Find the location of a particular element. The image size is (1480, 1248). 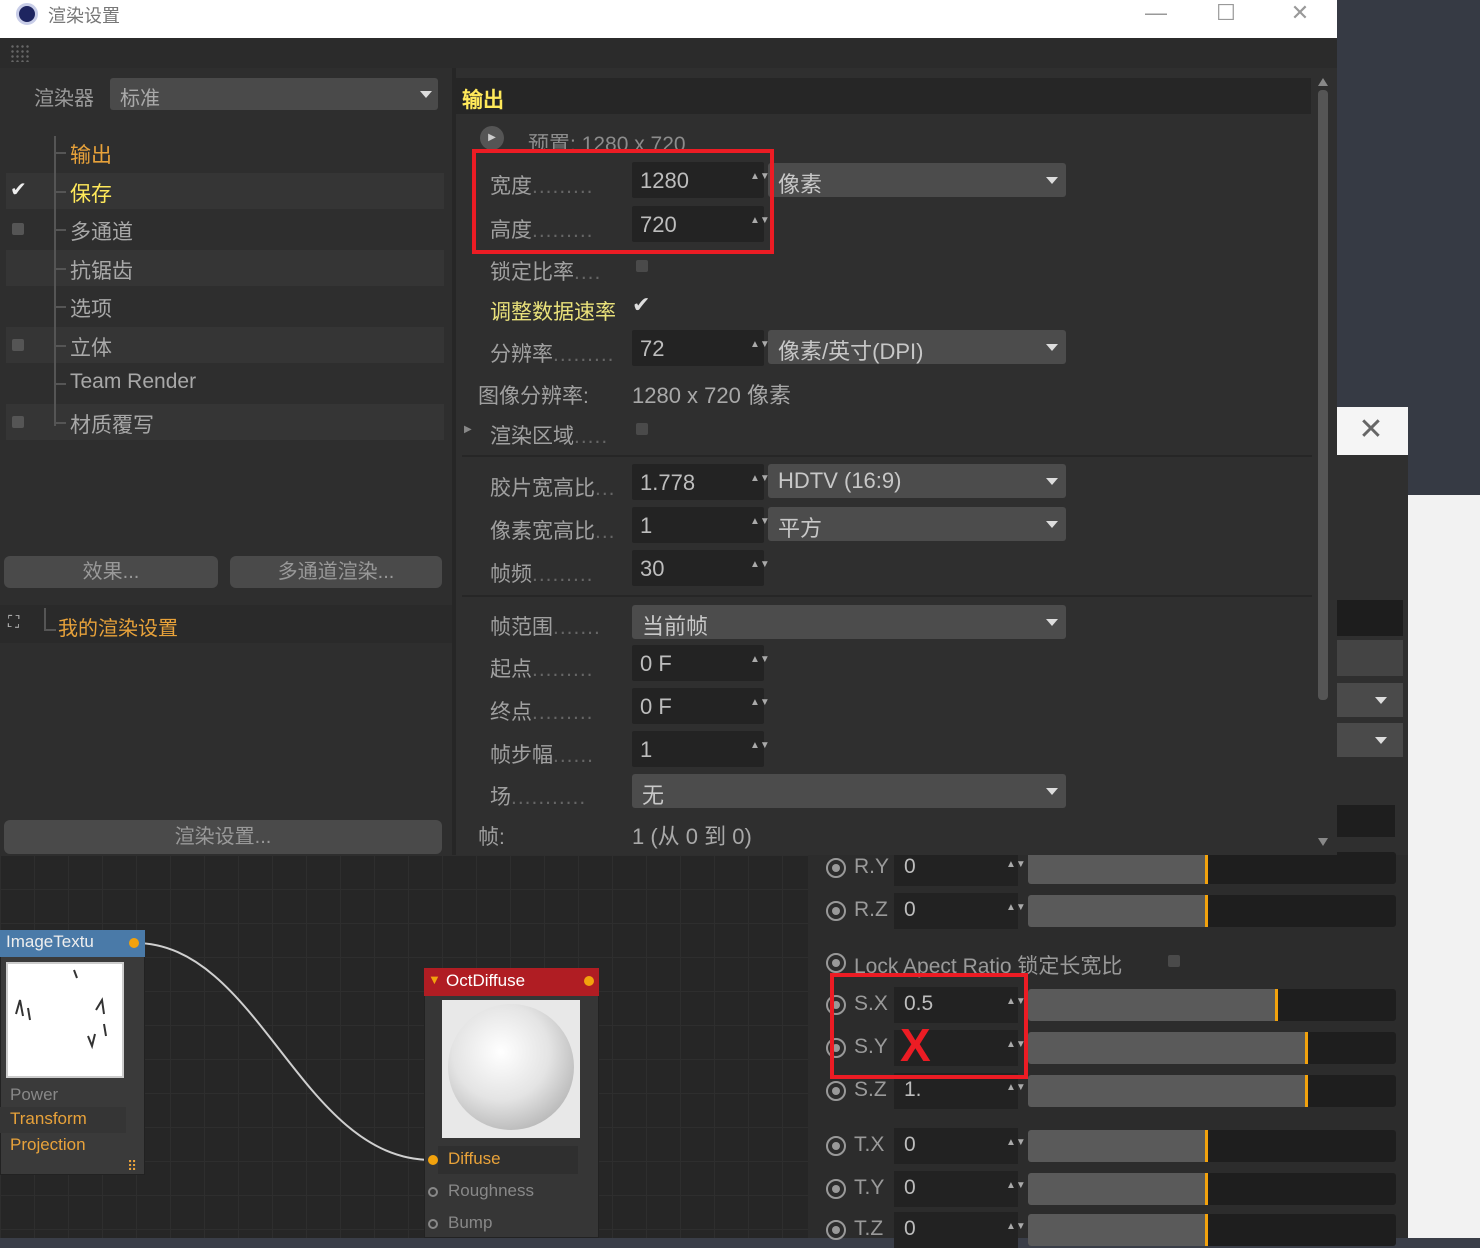

lock-ratio-checkbox is located at coordinates (642, 266).